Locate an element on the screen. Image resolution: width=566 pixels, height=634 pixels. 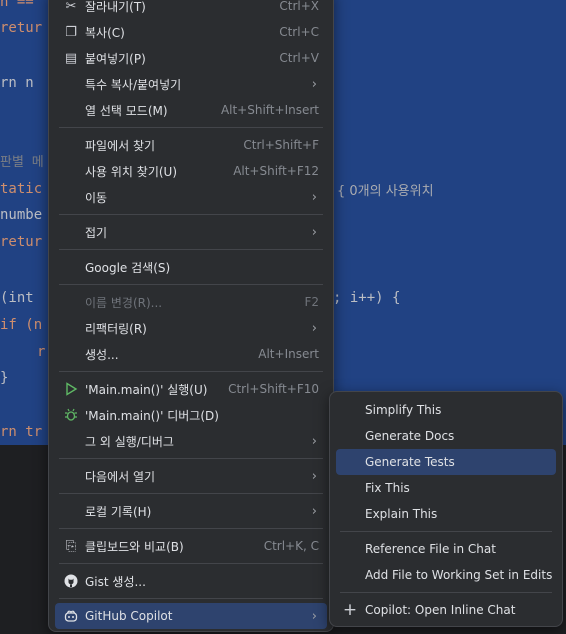
label: Reference File in Chat is located at coordinates (430, 549).